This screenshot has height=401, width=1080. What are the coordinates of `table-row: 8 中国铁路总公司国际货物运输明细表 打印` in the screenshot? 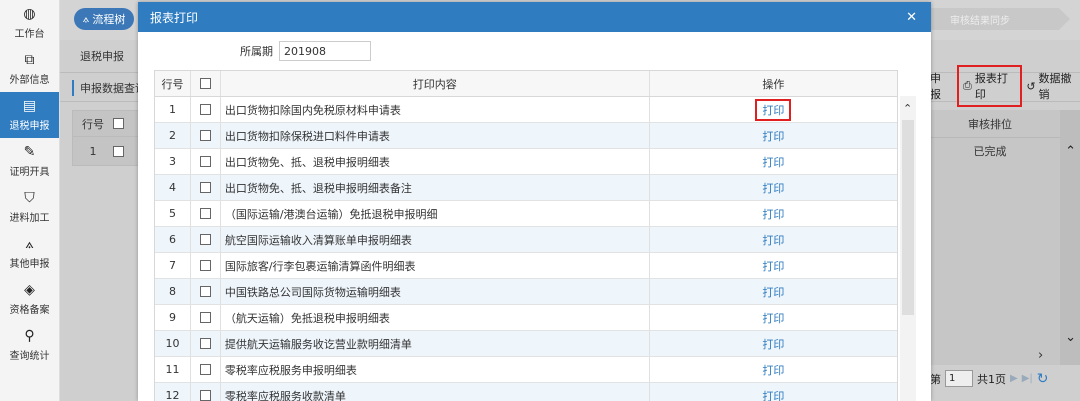 It's located at (526, 292).